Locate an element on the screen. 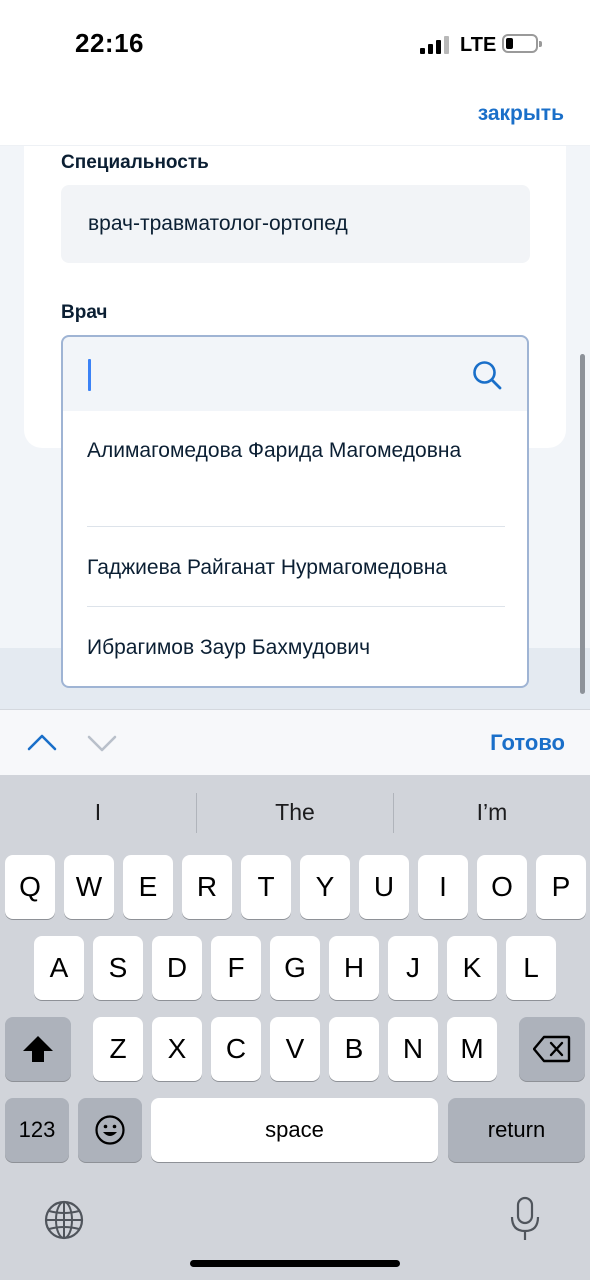 This screenshot has width=590, height=1280. home-indicator is located at coordinates (295, 1263).